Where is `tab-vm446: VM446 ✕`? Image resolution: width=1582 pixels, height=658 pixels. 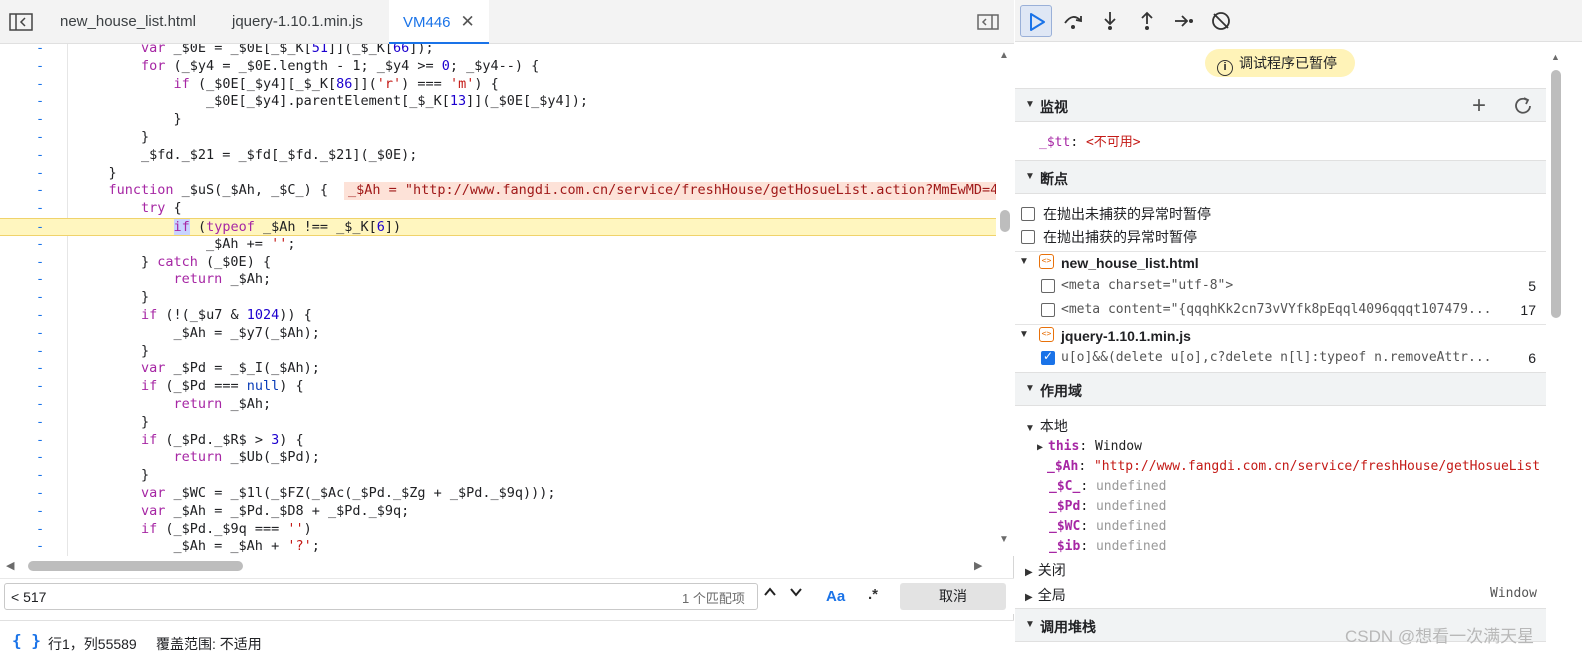 tab-vm446: VM446 ✕ is located at coordinates (439, 22).